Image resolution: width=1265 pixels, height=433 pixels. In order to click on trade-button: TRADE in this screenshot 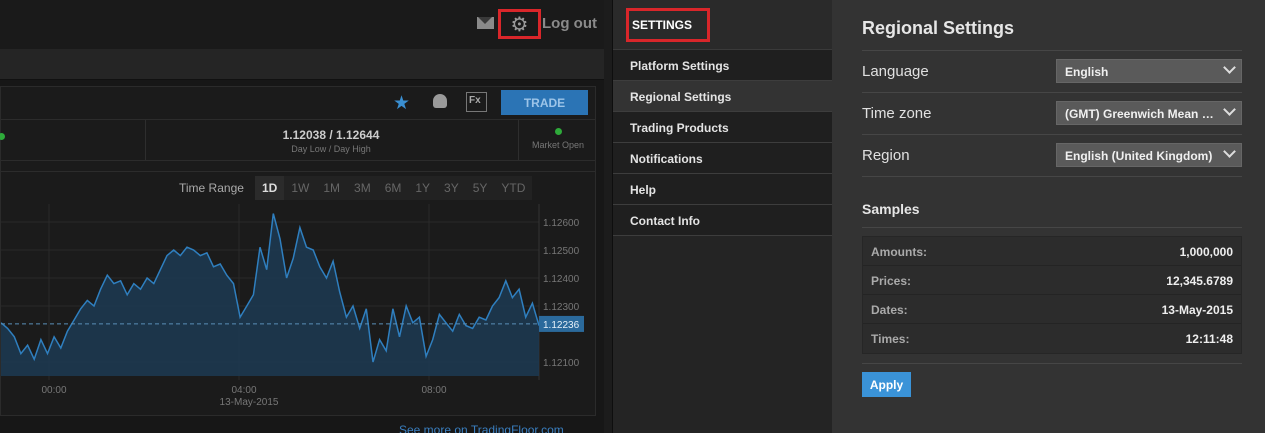, I will do `click(544, 102)`.